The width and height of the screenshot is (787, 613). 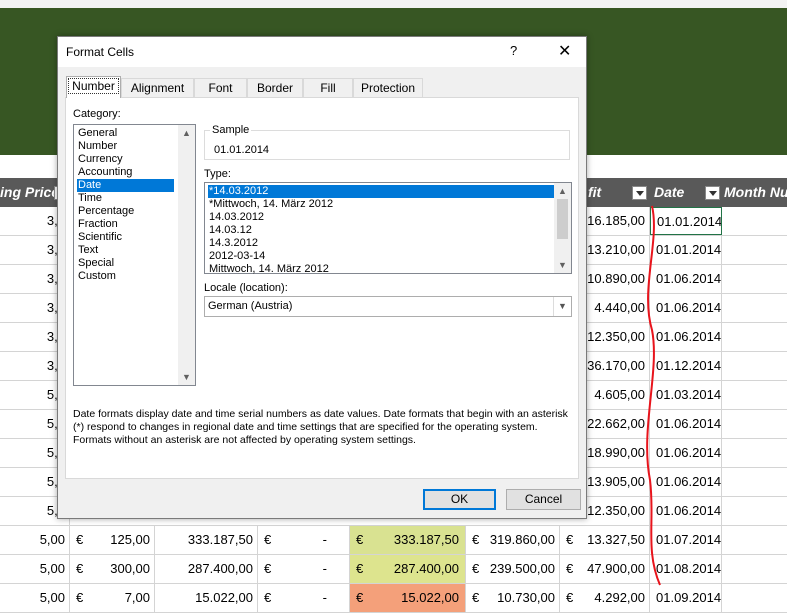 What do you see at coordinates (513, 50) in the screenshot?
I see `help-button: ?` at bounding box center [513, 50].